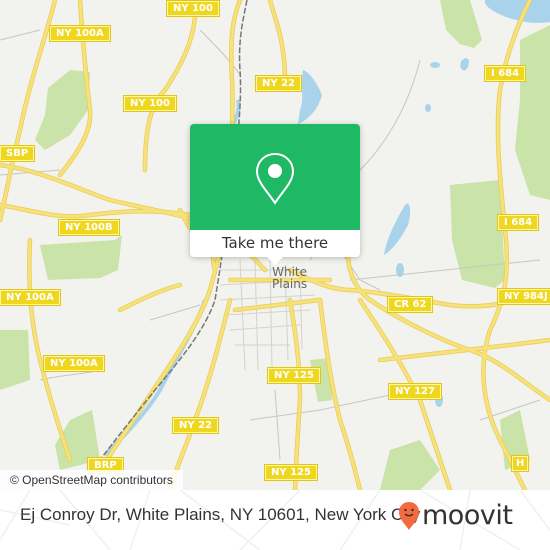  I want to click on moovit-pin-logo-icon, so click(409, 516).